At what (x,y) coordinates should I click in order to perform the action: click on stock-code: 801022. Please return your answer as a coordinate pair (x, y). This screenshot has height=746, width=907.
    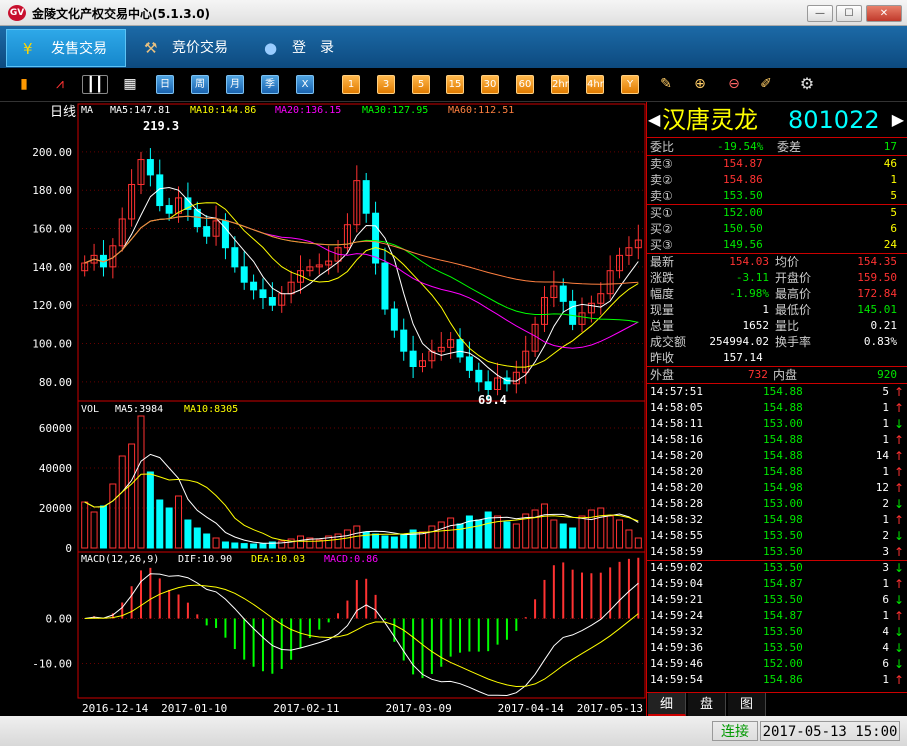
    Looking at the image, I should click on (834, 120).